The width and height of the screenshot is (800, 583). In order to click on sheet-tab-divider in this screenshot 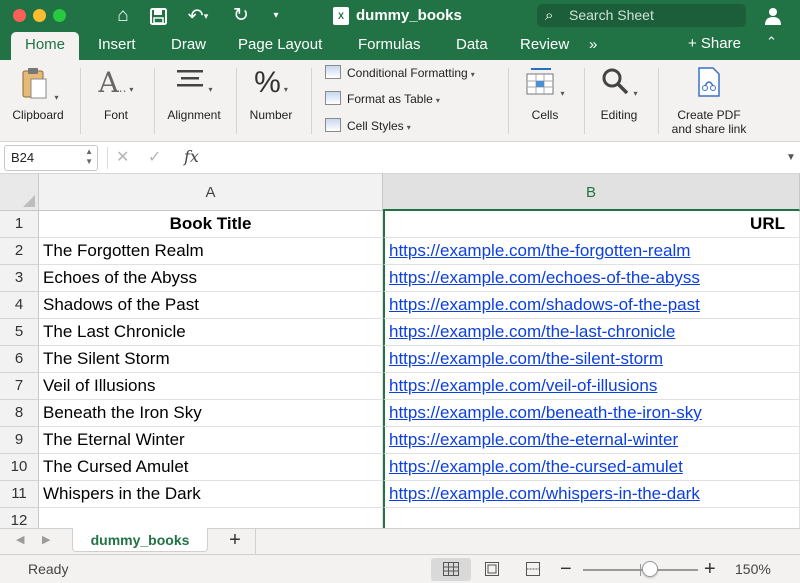, I will do `click(255, 542)`.